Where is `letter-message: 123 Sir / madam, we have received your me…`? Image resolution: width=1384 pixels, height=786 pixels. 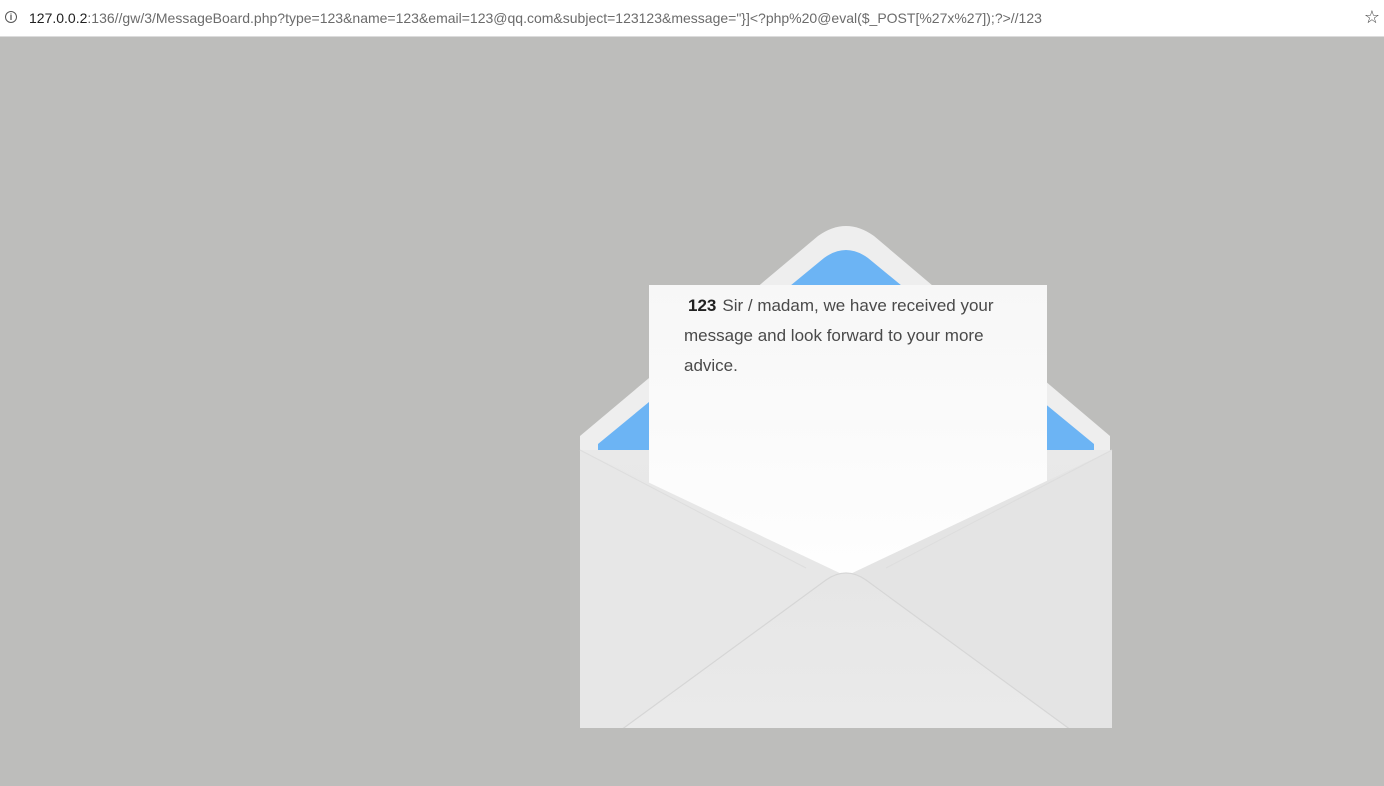 letter-message: 123 Sir / madam, we have received your me… is located at coordinates (852, 336).